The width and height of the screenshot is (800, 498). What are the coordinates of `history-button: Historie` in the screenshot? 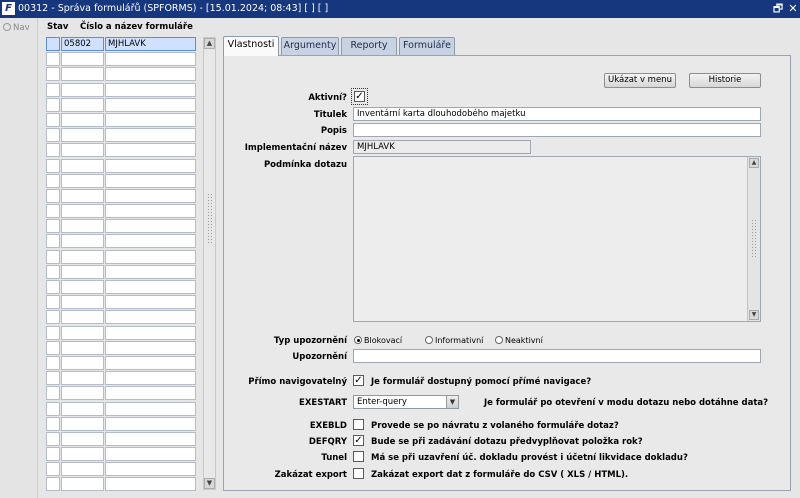 It's located at (725, 80).